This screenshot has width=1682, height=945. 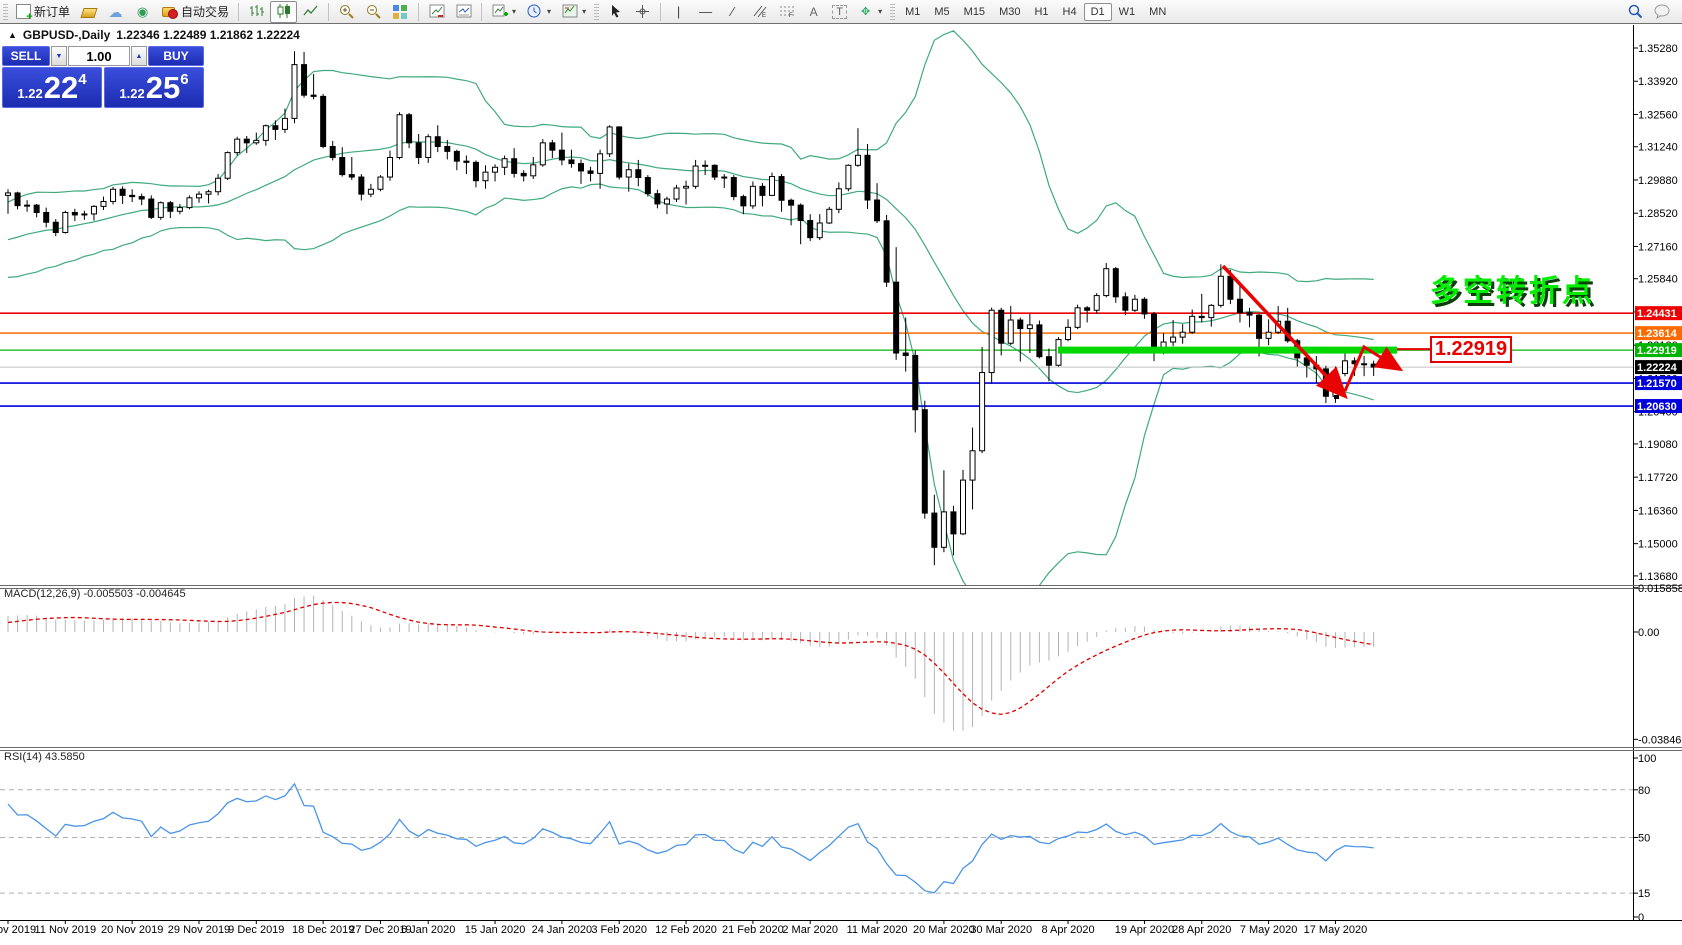 I want to click on svg-text: 1.24431, so click(x=1657, y=314).